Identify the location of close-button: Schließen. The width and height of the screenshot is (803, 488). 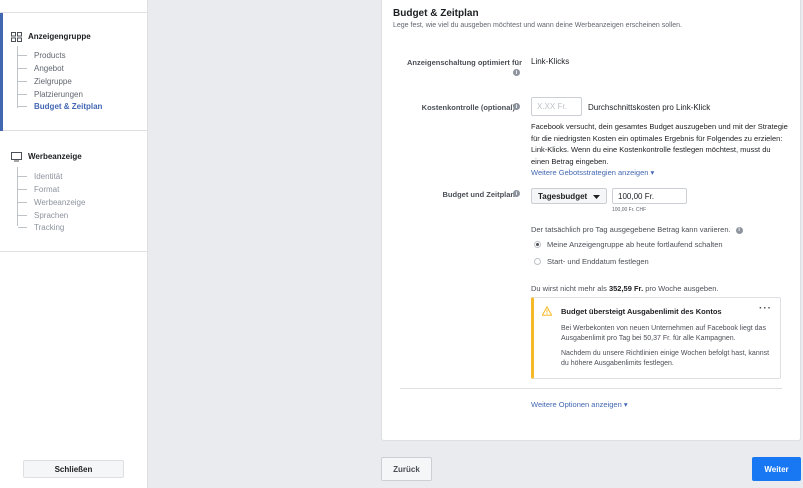
(73, 469).